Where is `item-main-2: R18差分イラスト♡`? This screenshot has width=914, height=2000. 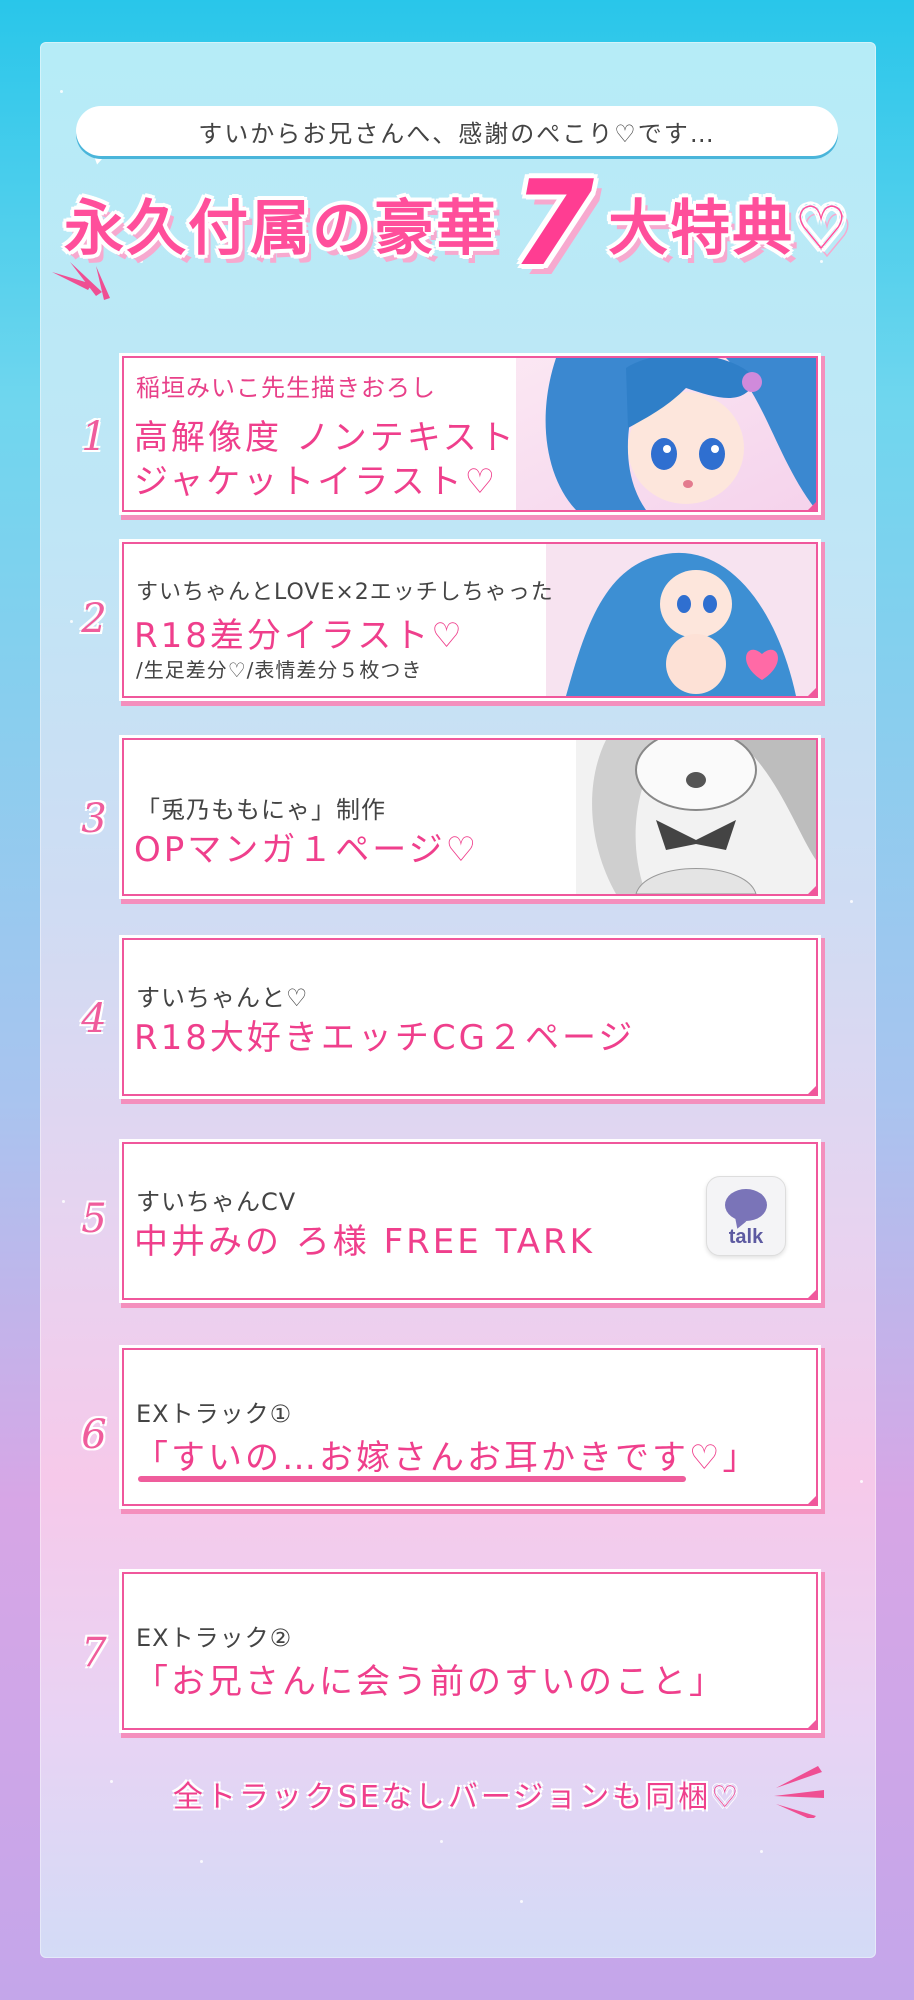
item-main-2: R18差分イラスト♡ is located at coordinates (299, 636).